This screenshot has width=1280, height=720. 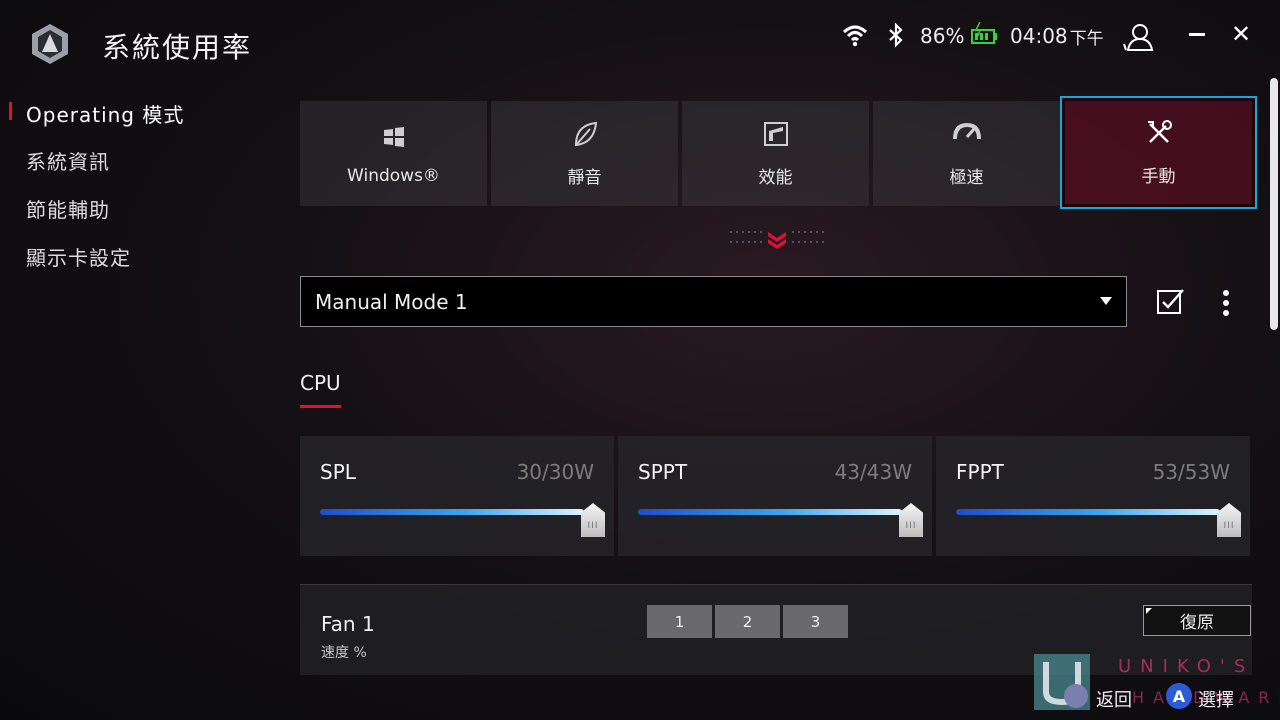 What do you see at coordinates (1139, 36) in the screenshot?
I see `account-icon` at bounding box center [1139, 36].